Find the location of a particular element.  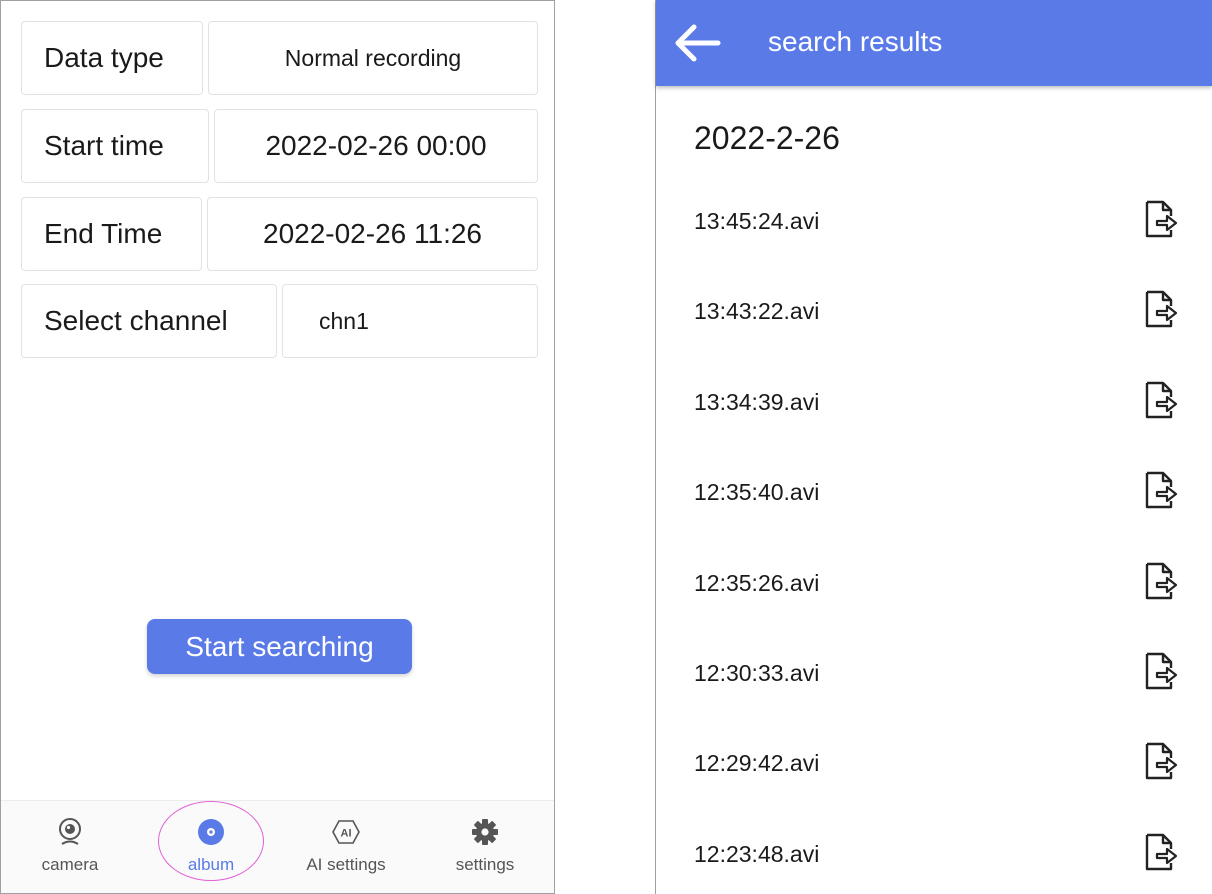

nav-item-settings: settings is located at coordinates (485, 847).